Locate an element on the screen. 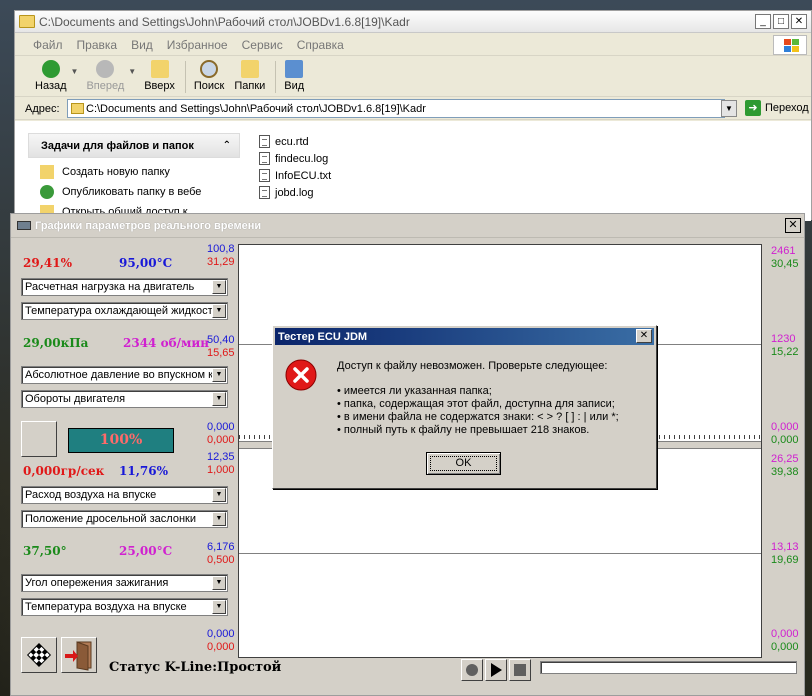 The height and width of the screenshot is (696, 812). scale-right-mid1-magenta: 1230 is located at coordinates (783, 339).